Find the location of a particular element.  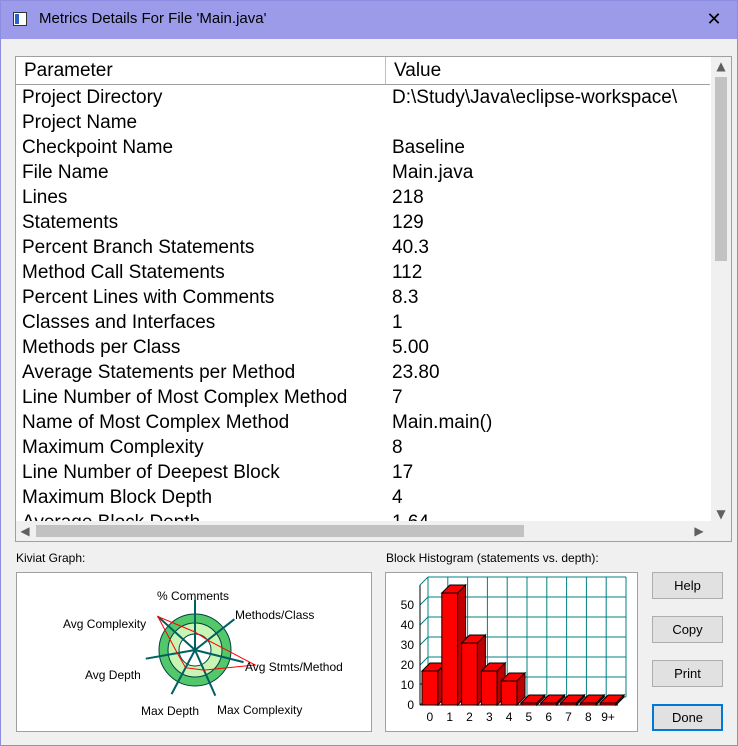

histogram-x-tick-label: 7 is located at coordinates (568, 717).